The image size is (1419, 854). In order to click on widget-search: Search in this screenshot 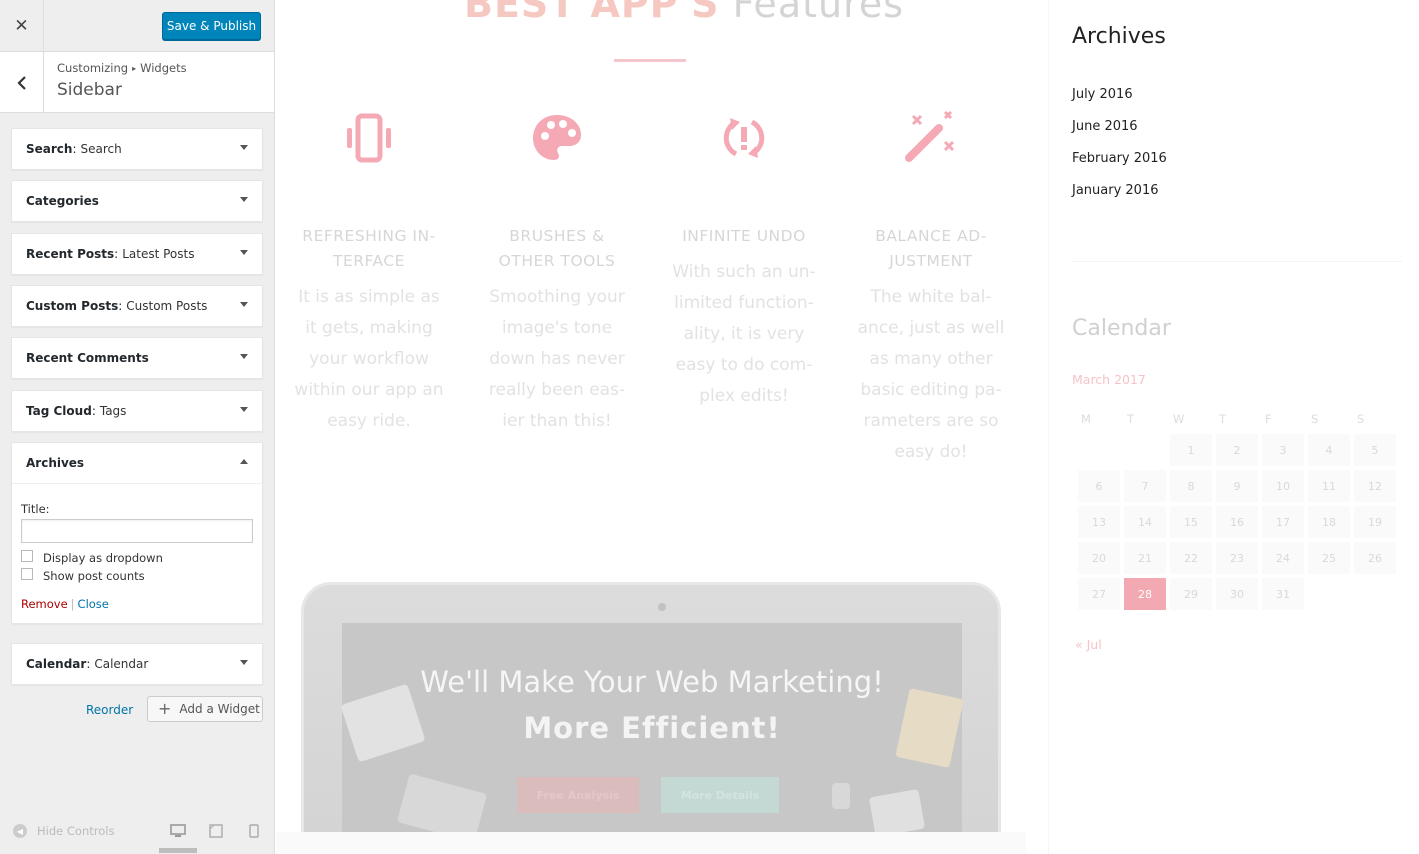, I will do `click(137, 149)`.